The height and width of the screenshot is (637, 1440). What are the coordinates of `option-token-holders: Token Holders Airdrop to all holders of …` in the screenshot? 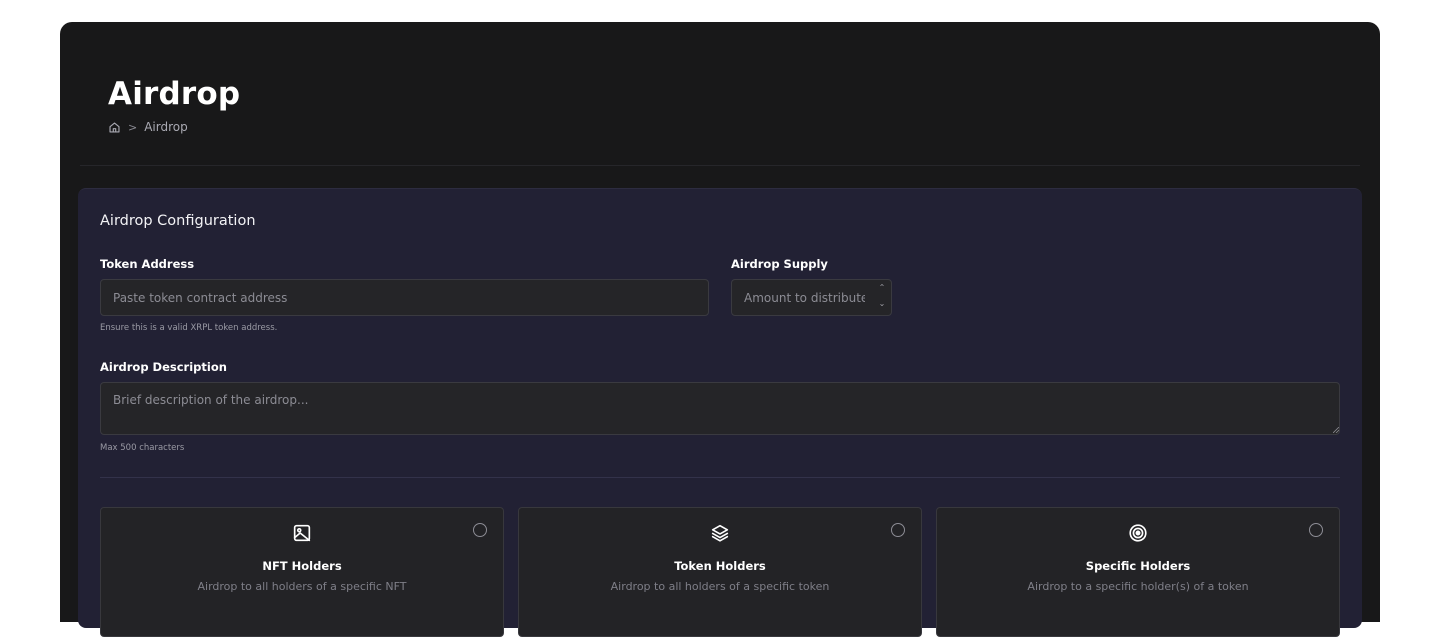 It's located at (720, 572).